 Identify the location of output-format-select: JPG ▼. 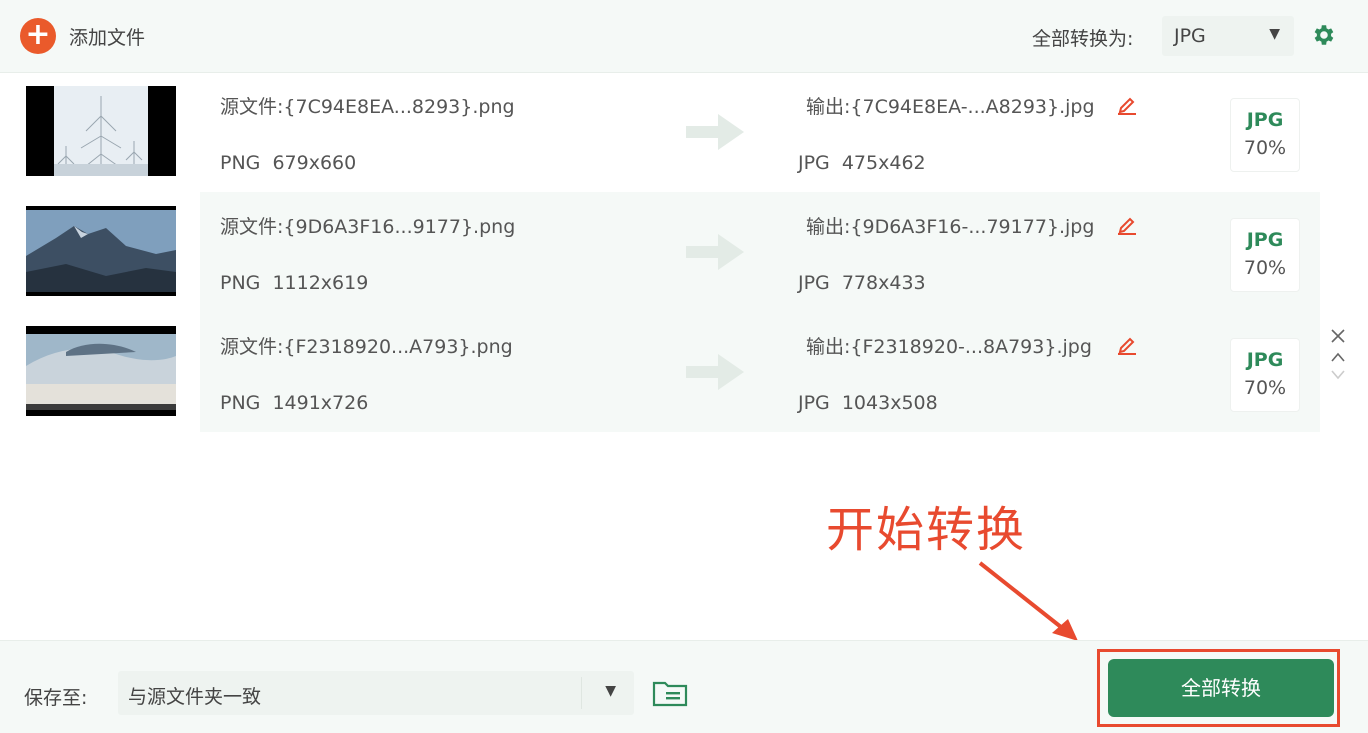
(1228, 36).